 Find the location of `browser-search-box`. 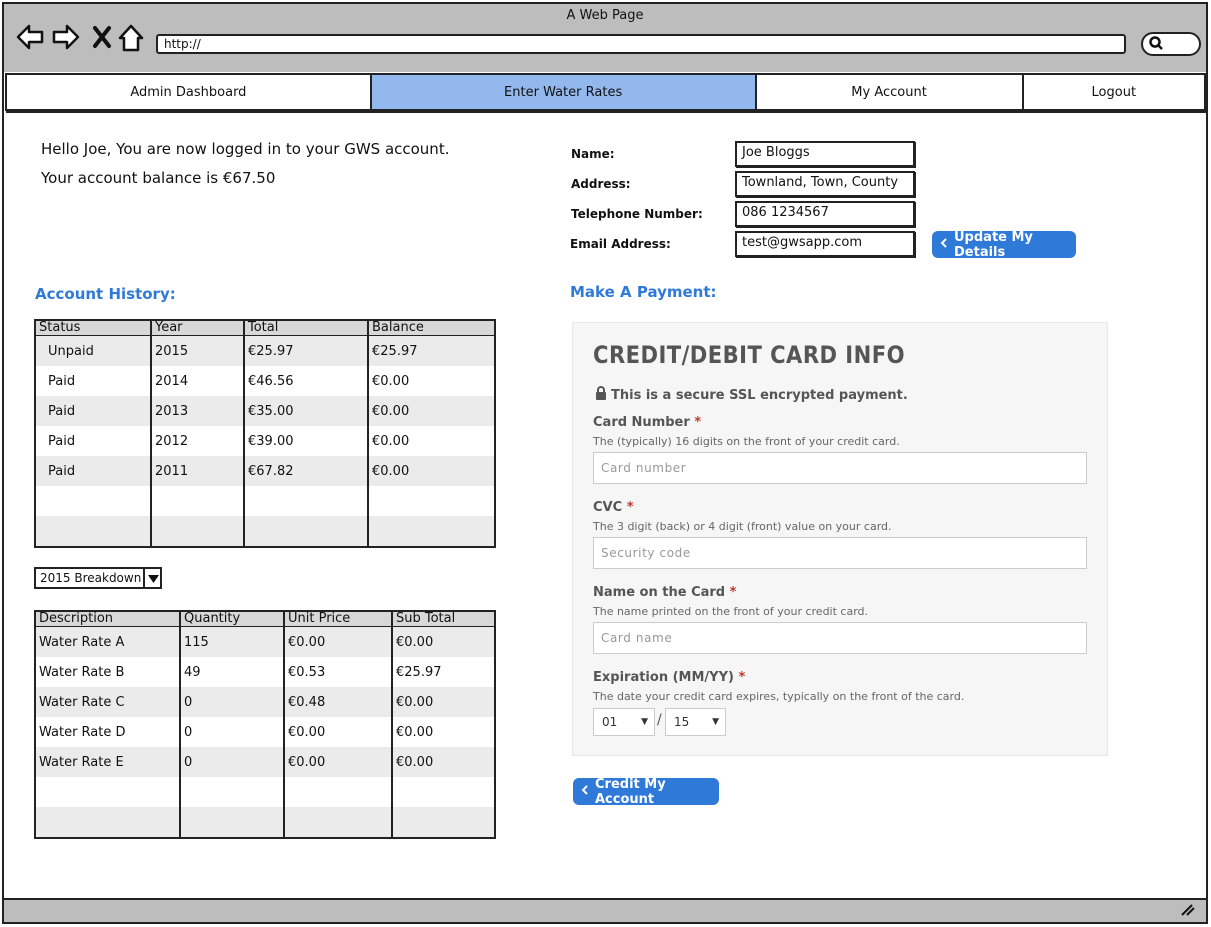

browser-search-box is located at coordinates (1171, 44).